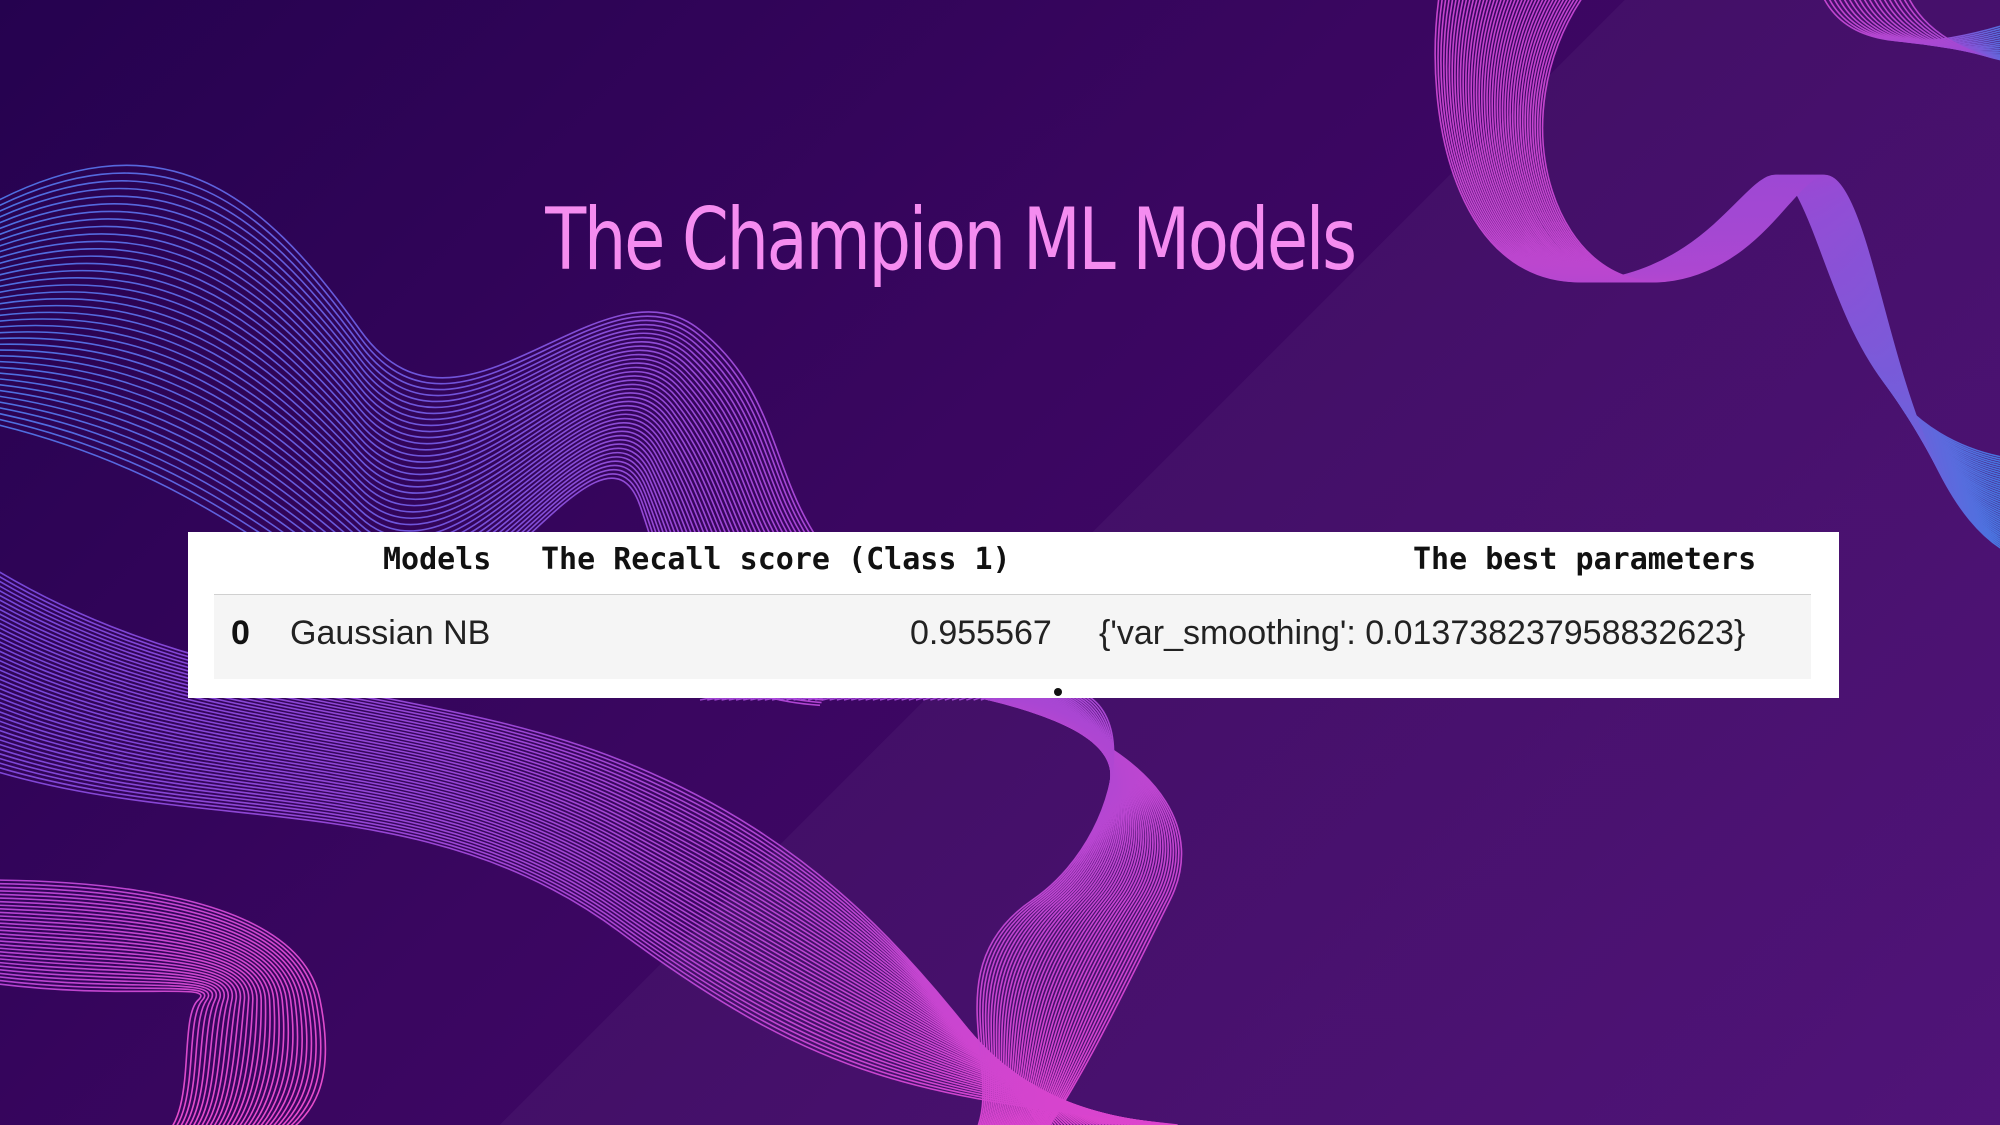 The image size is (2000, 1125). Describe the element at coordinates (951, 240) in the screenshot. I see `slide-title: The Champion ML Models` at that location.